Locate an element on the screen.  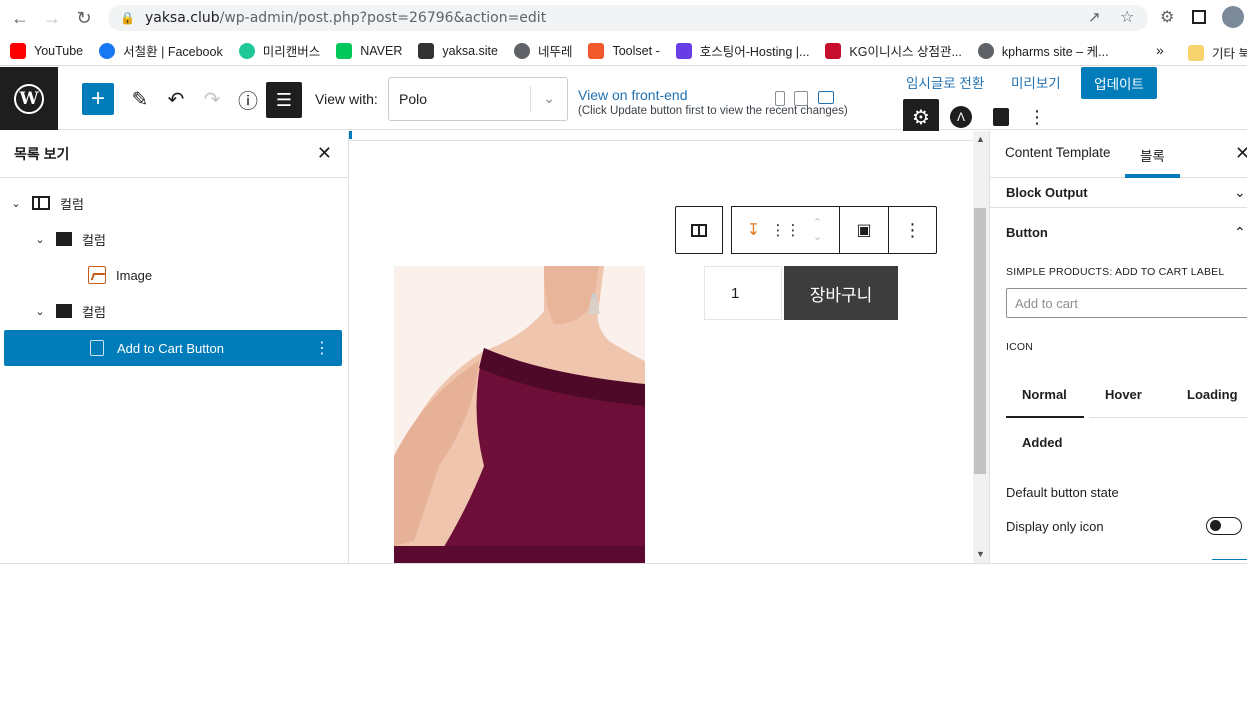
bookmark-folder-other: 기타 북 is located at coordinates (1217, 52).